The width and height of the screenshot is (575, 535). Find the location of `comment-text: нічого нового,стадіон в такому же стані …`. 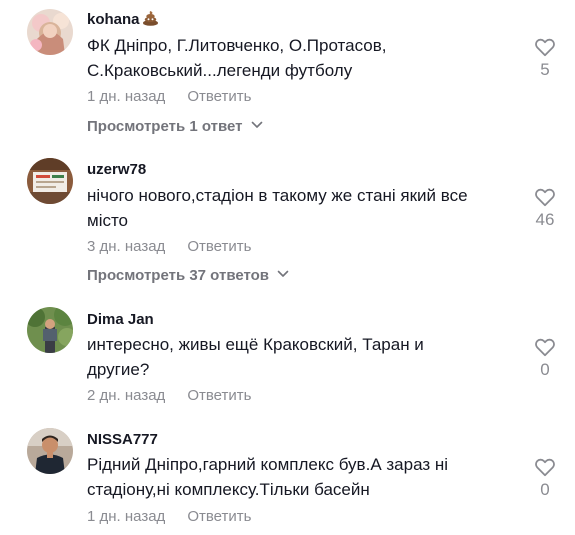

comment-text: нічого нового,стадіон в такому же стані … is located at coordinates (302, 208).